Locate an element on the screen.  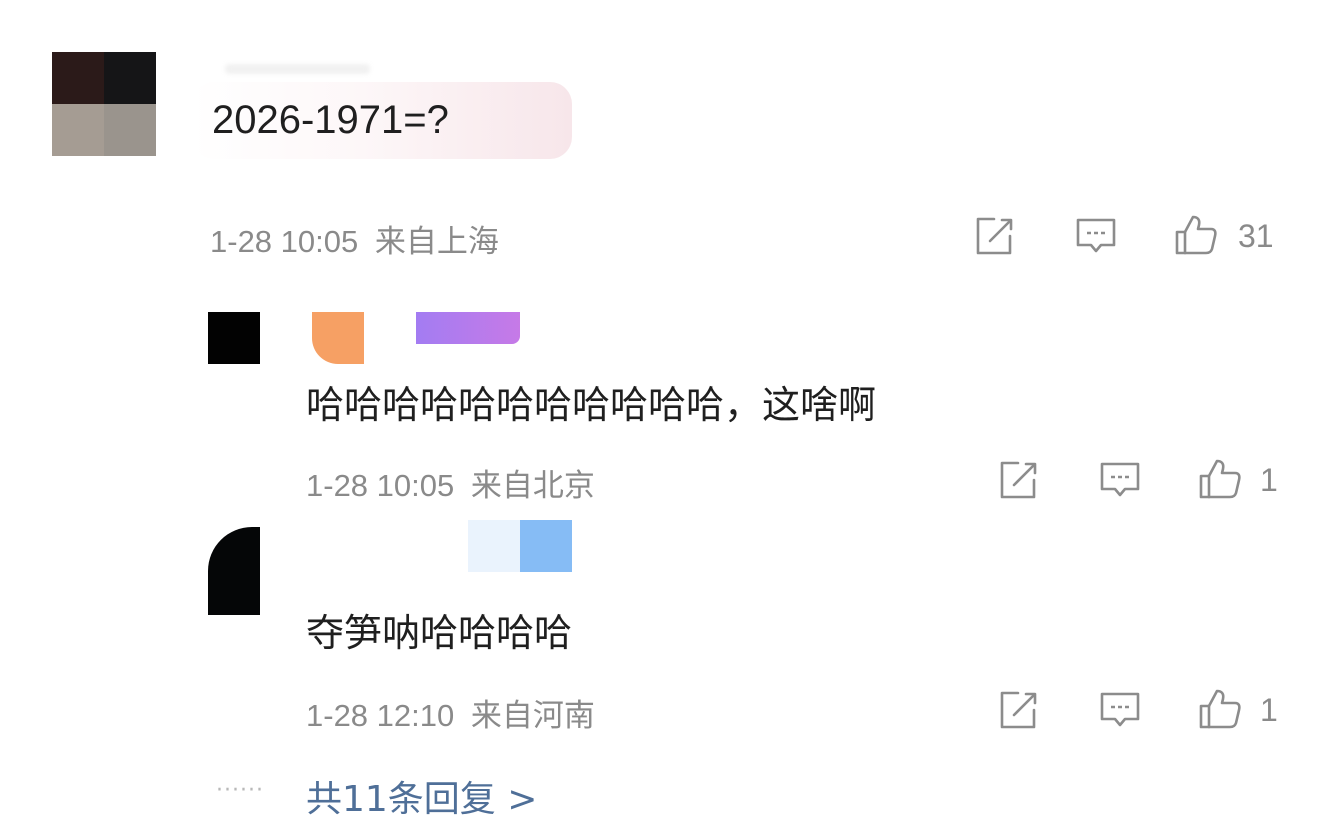
reply-location: 来自河南 is located at coordinates (532, 715).